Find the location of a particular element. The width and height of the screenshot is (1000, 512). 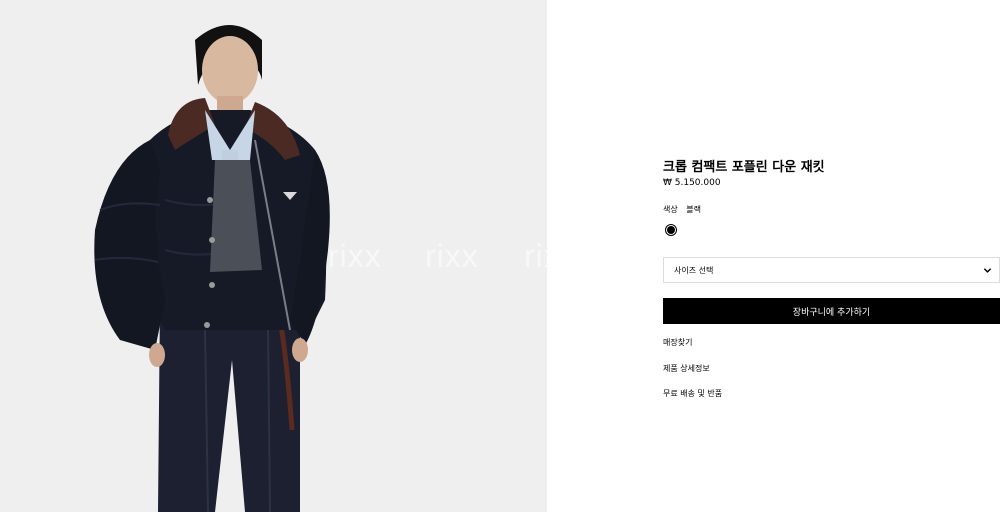

chevron-down-icon is located at coordinates (987, 270).